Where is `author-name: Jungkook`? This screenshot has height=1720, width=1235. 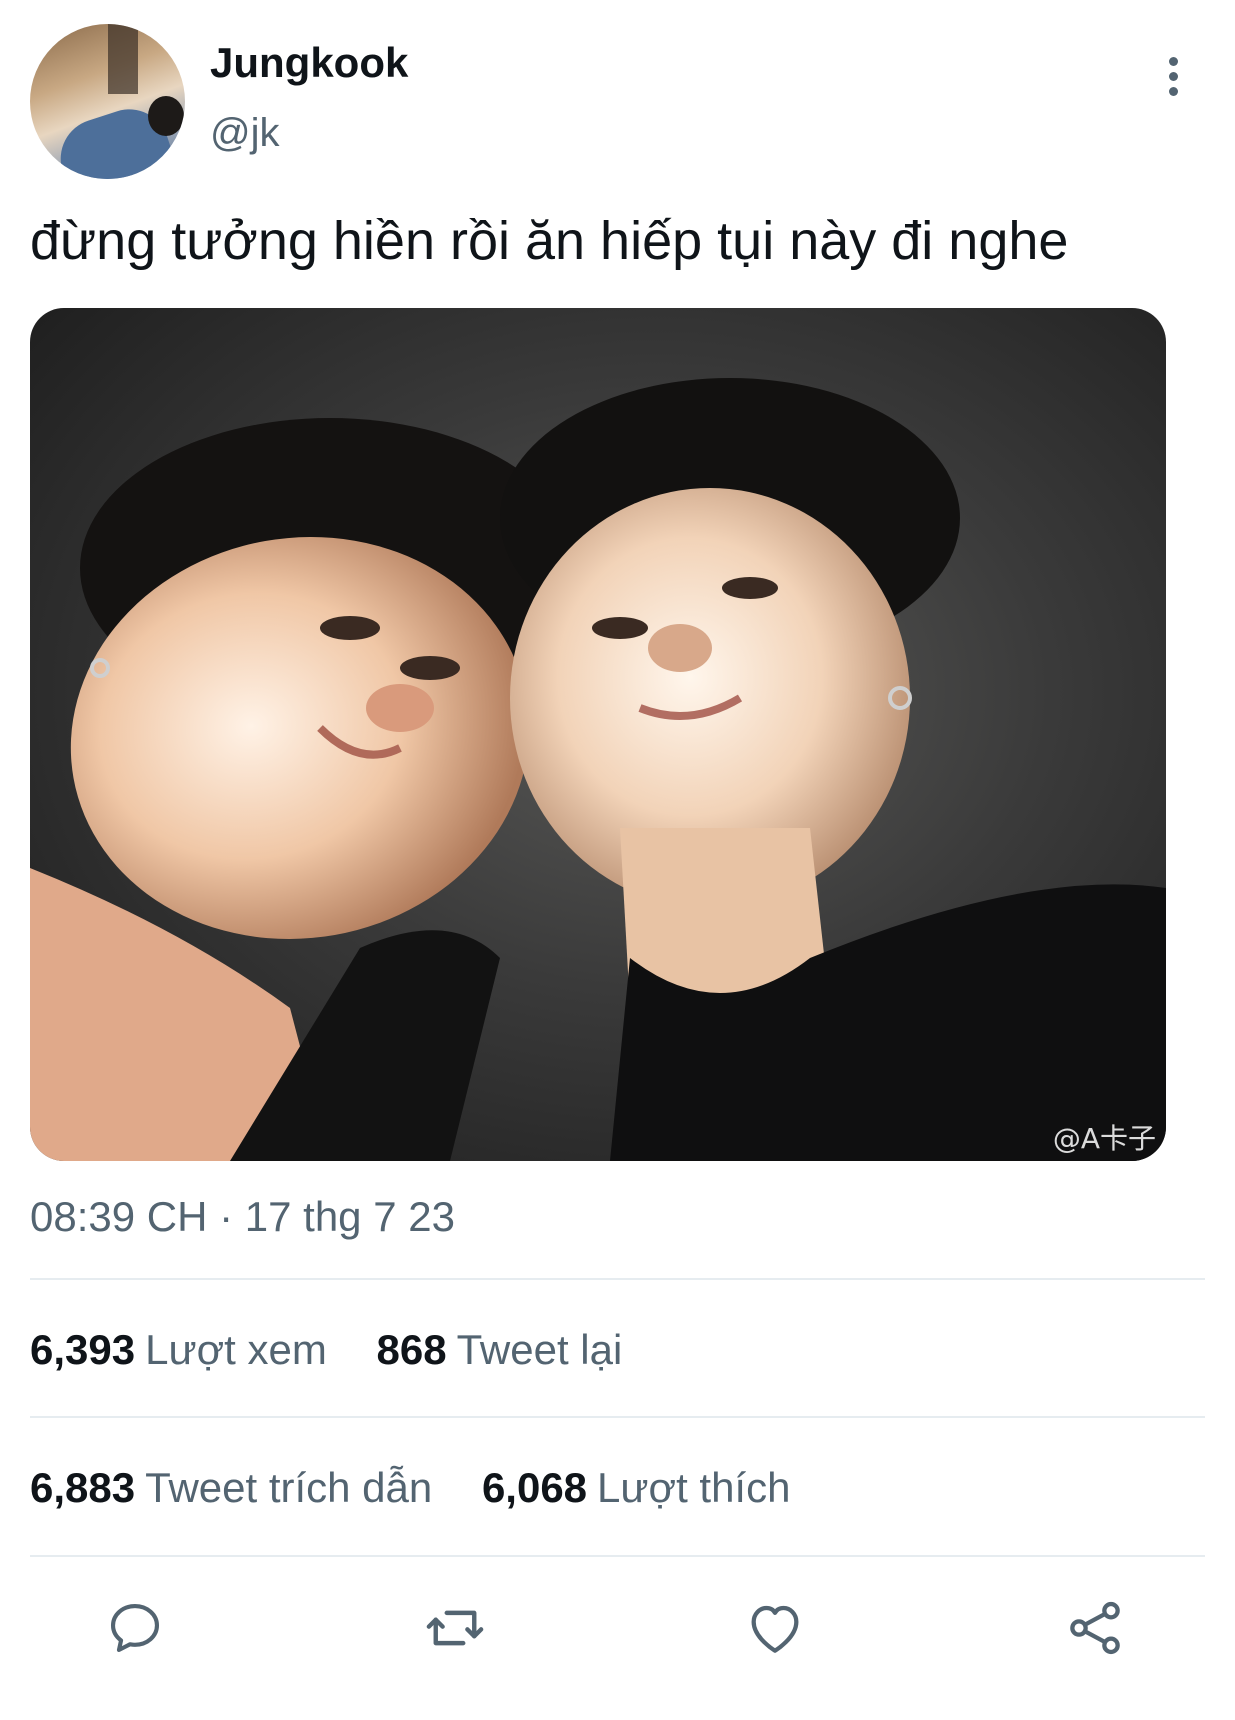
author-name: Jungkook is located at coordinates (309, 63).